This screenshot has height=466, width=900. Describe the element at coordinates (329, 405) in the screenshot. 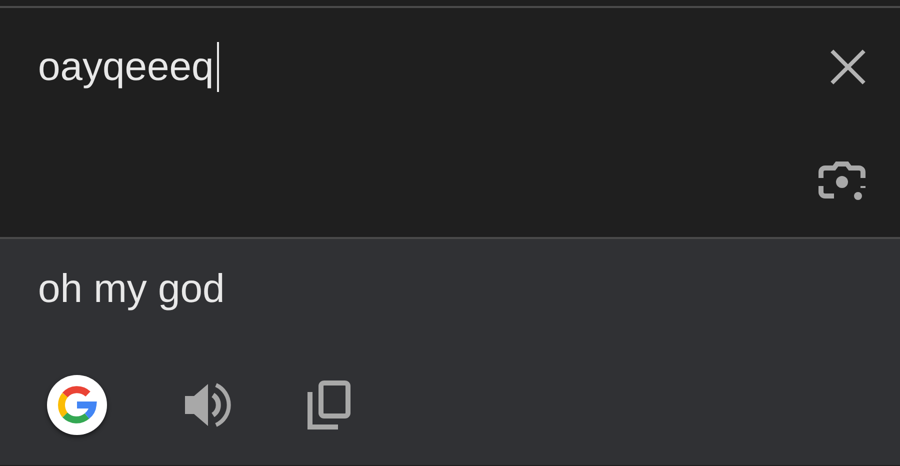

I see `copy-button` at that location.